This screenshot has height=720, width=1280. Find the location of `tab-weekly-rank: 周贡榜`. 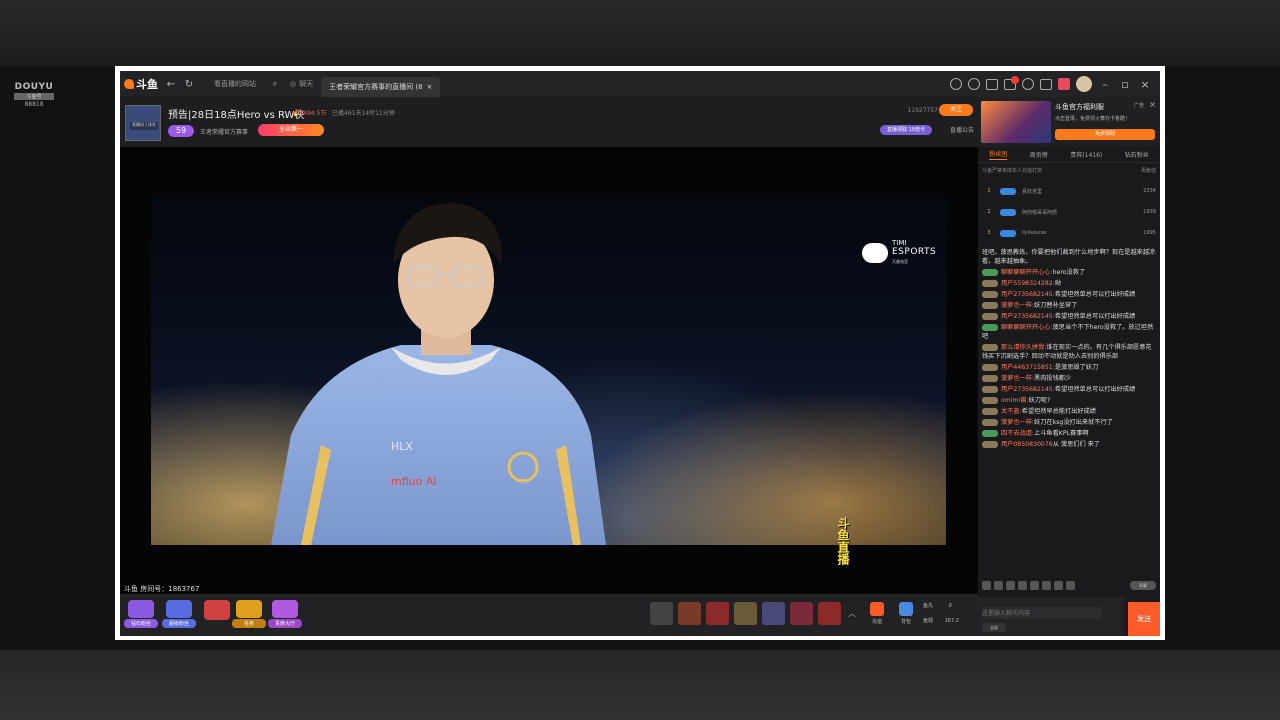

tab-weekly-rank: 周贡榜 is located at coordinates (1039, 154).